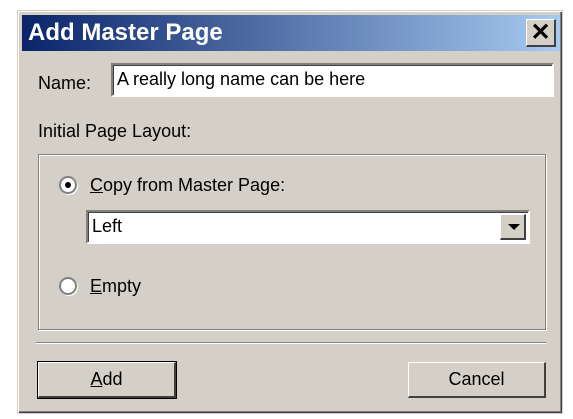  I want to click on empty-option-label: Empty, so click(115, 286).